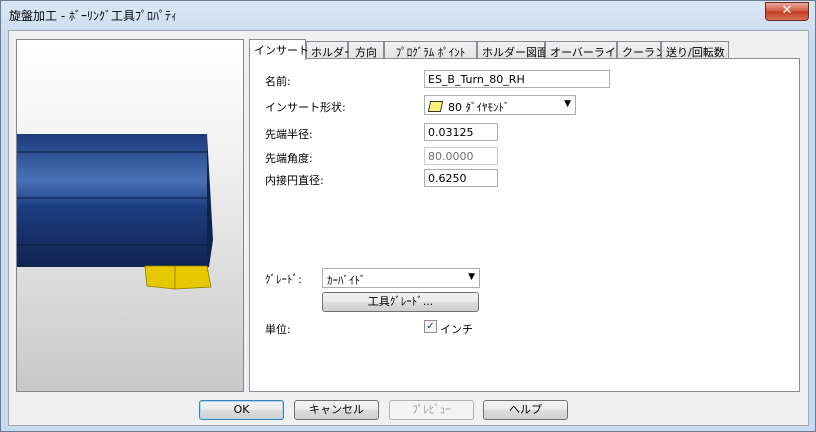  Describe the element at coordinates (330, 50) in the screenshot. I see `tab-holder: ホルダー` at that location.